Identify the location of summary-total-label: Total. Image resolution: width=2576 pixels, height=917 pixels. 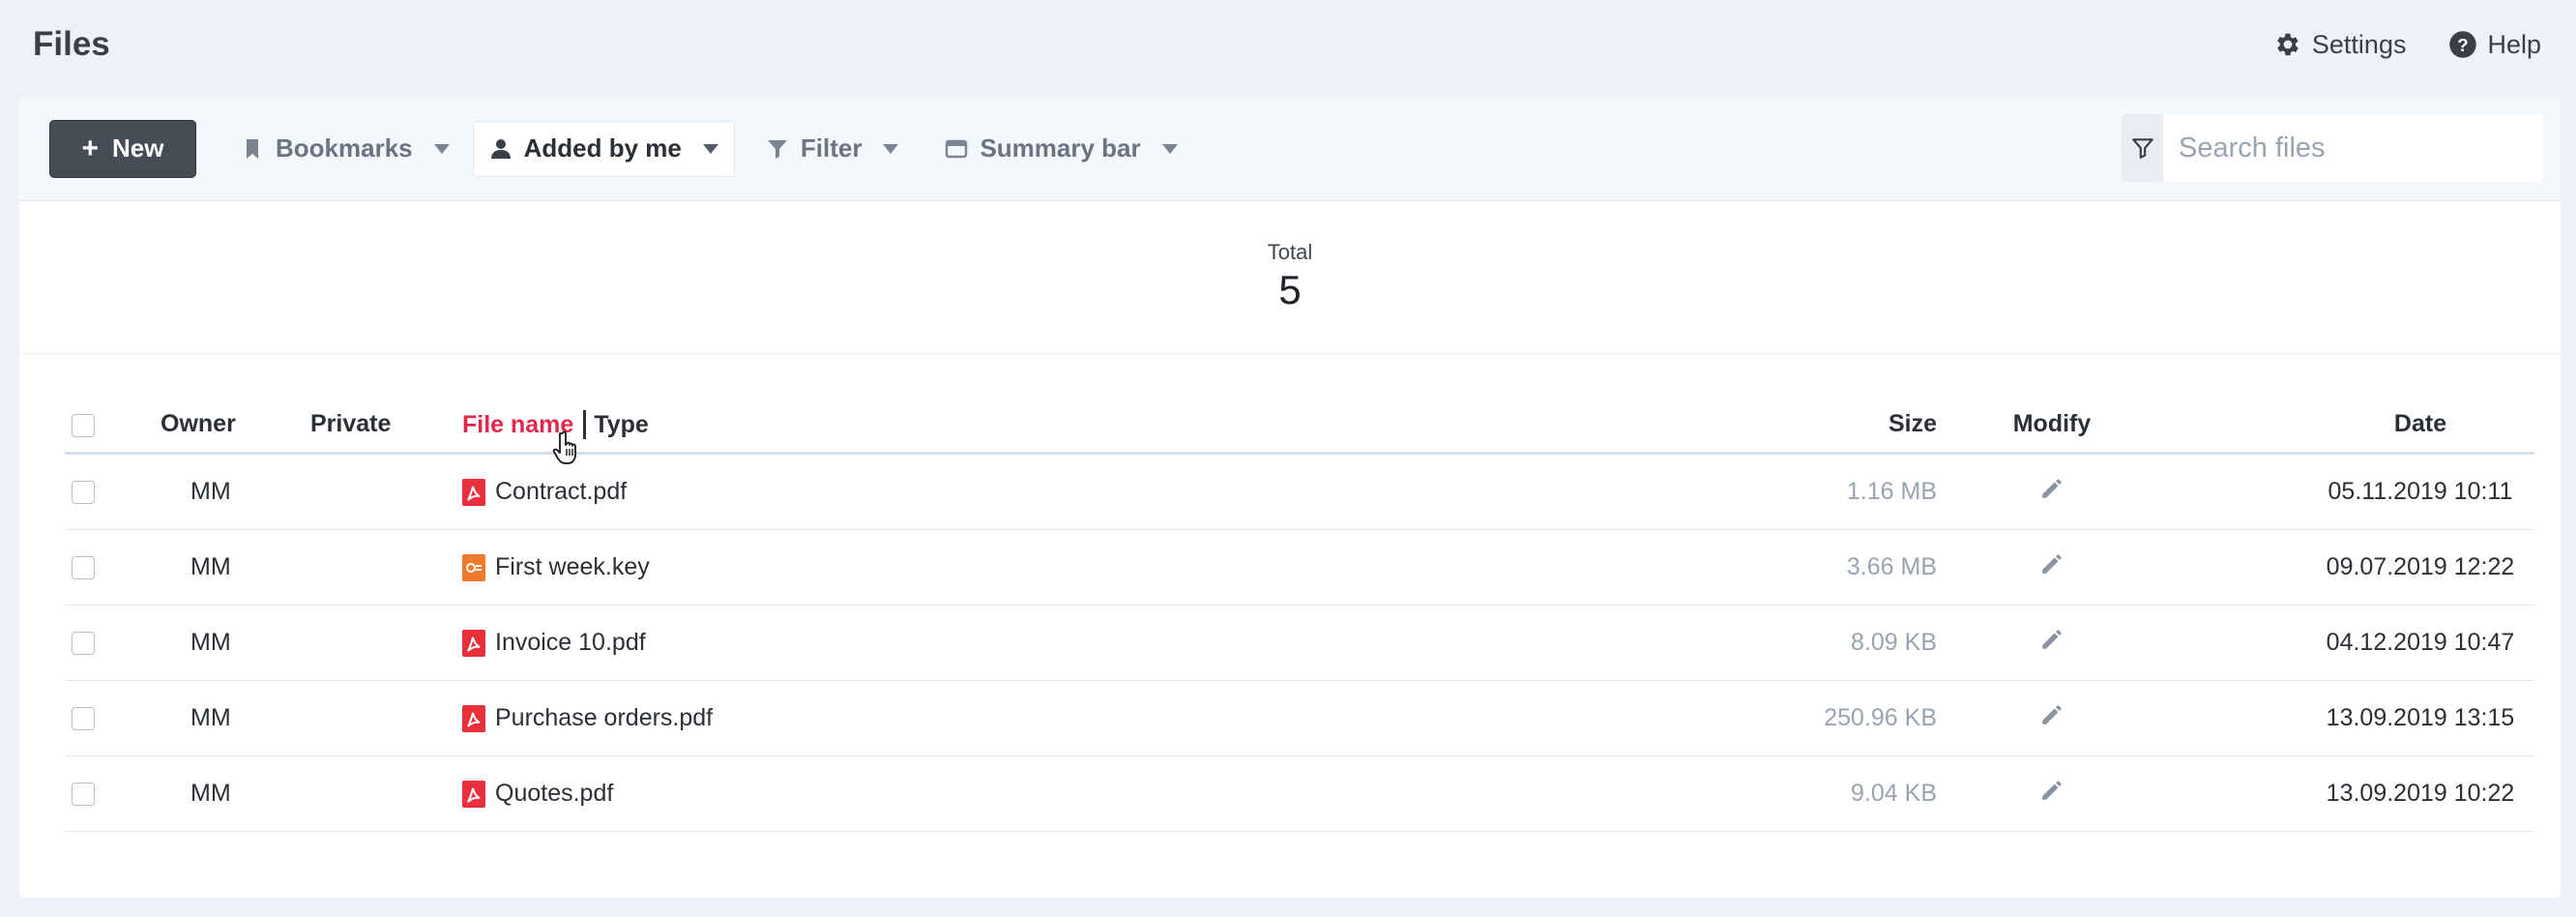
(1290, 252).